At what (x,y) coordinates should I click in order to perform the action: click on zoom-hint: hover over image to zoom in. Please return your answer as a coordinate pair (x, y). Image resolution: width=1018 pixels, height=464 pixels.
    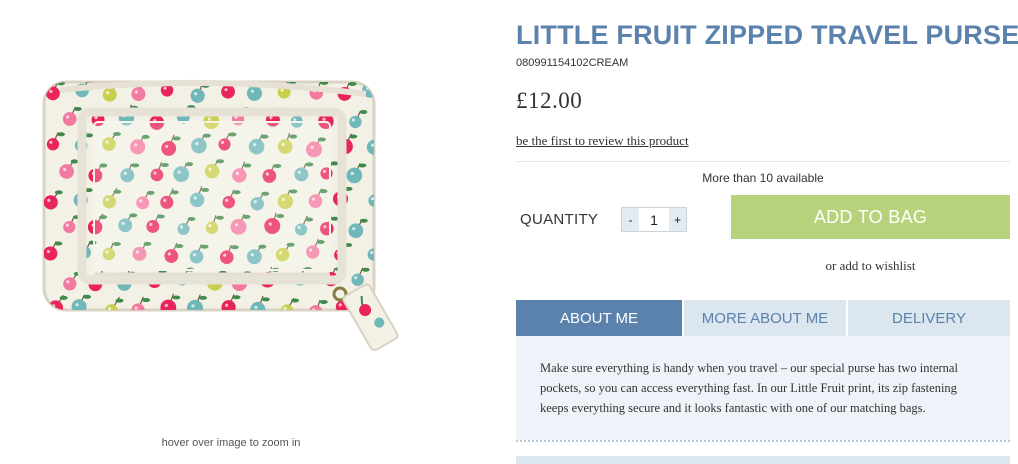
    Looking at the image, I should click on (231, 443).